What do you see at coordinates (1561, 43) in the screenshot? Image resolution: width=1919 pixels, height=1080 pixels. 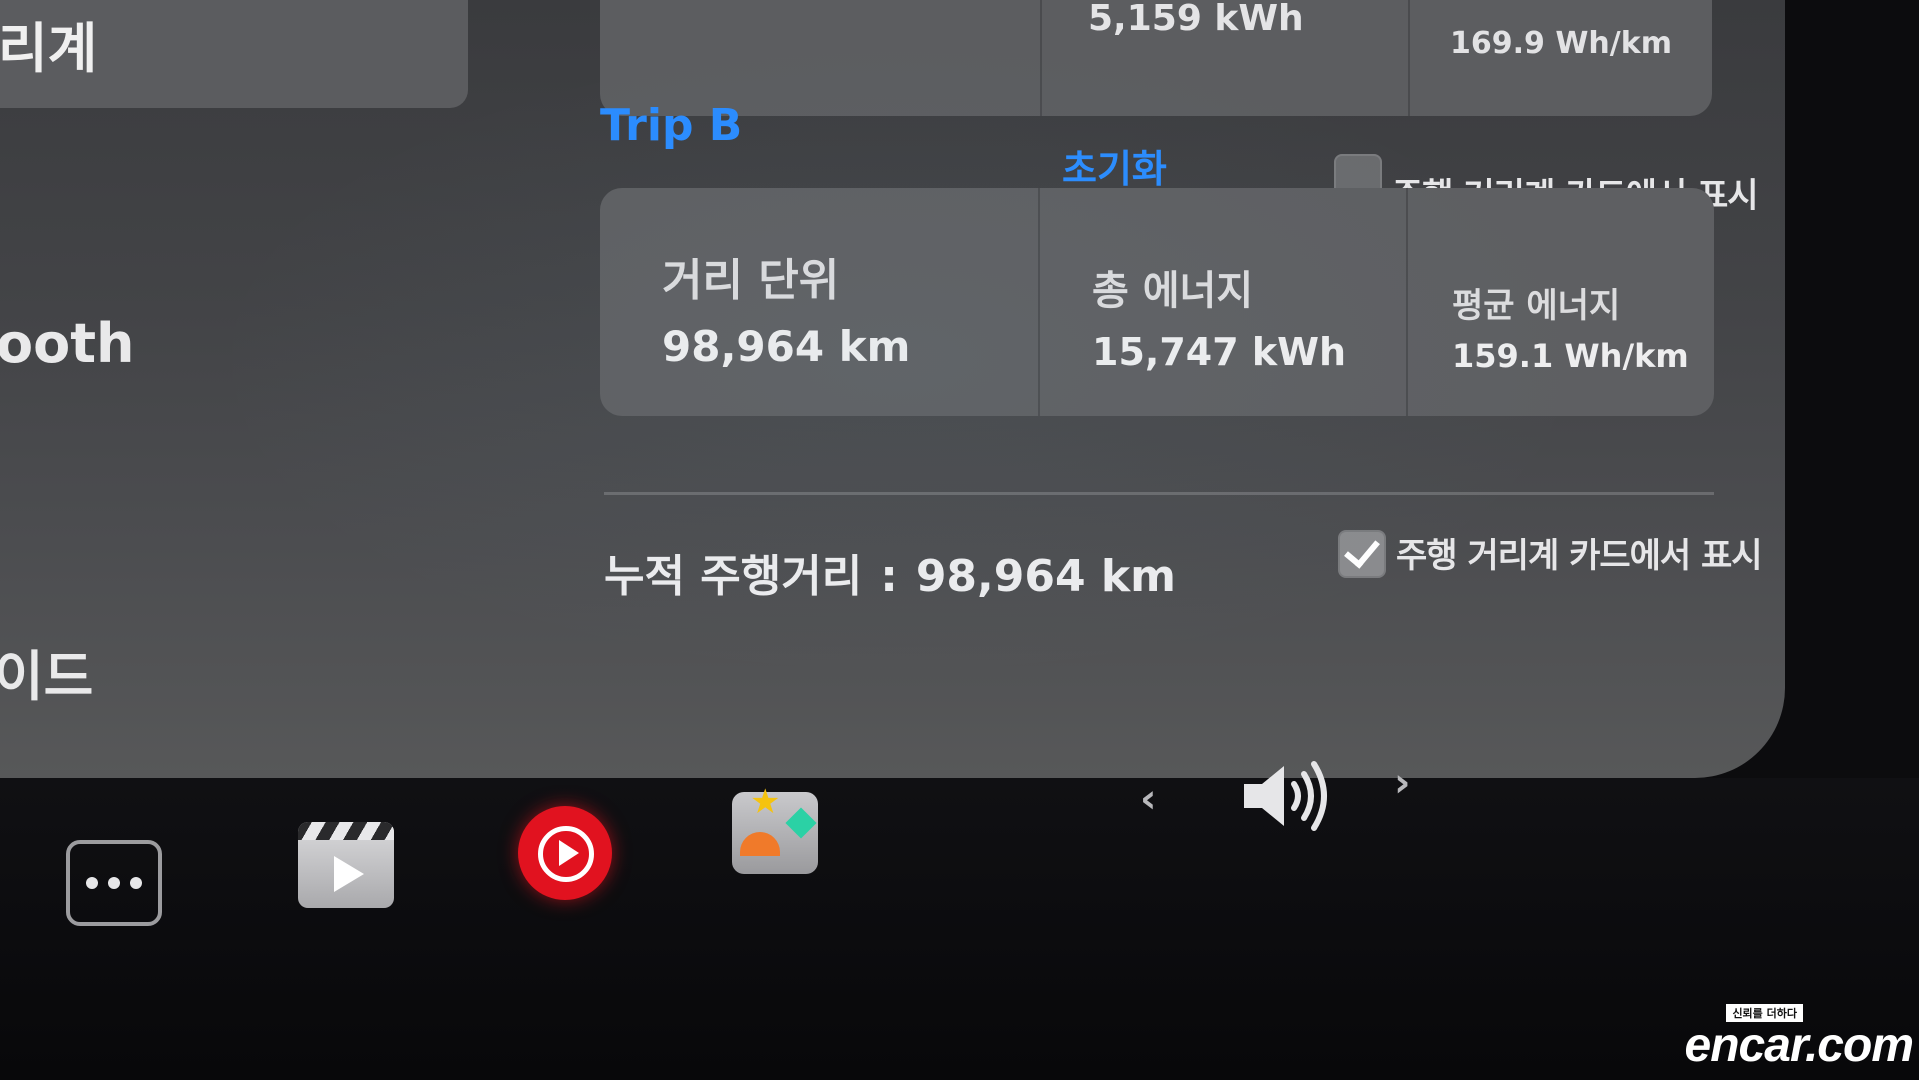 I see `trip-a-avg-value: 169.9 Wh/km` at bounding box center [1561, 43].